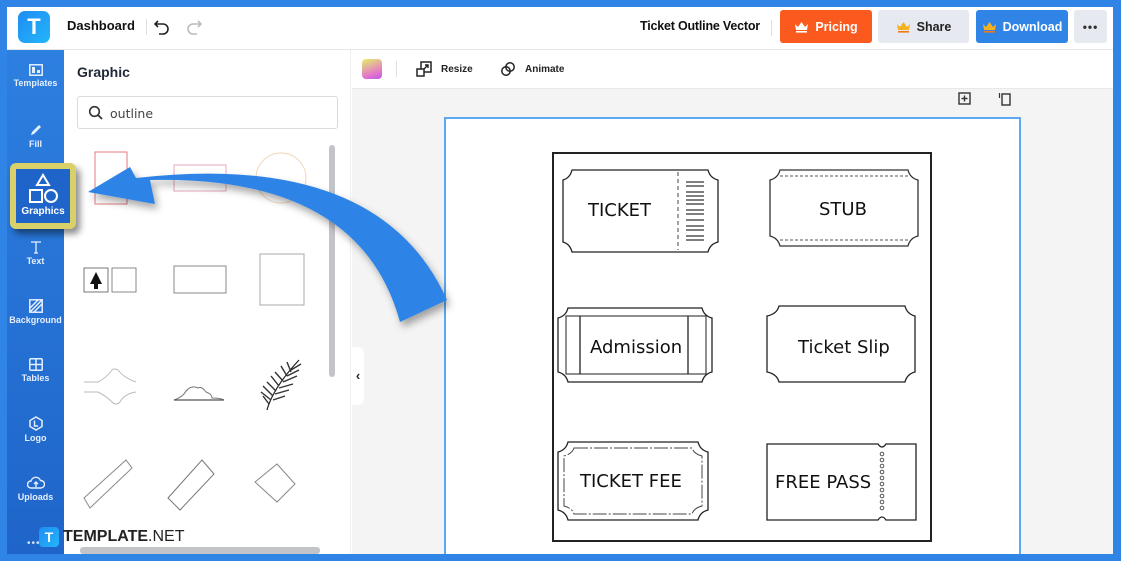 Image resolution: width=1121 pixels, height=561 pixels. Describe the element at coordinates (332, 261) in the screenshot. I see `panel-vertical-scrollbar` at that location.